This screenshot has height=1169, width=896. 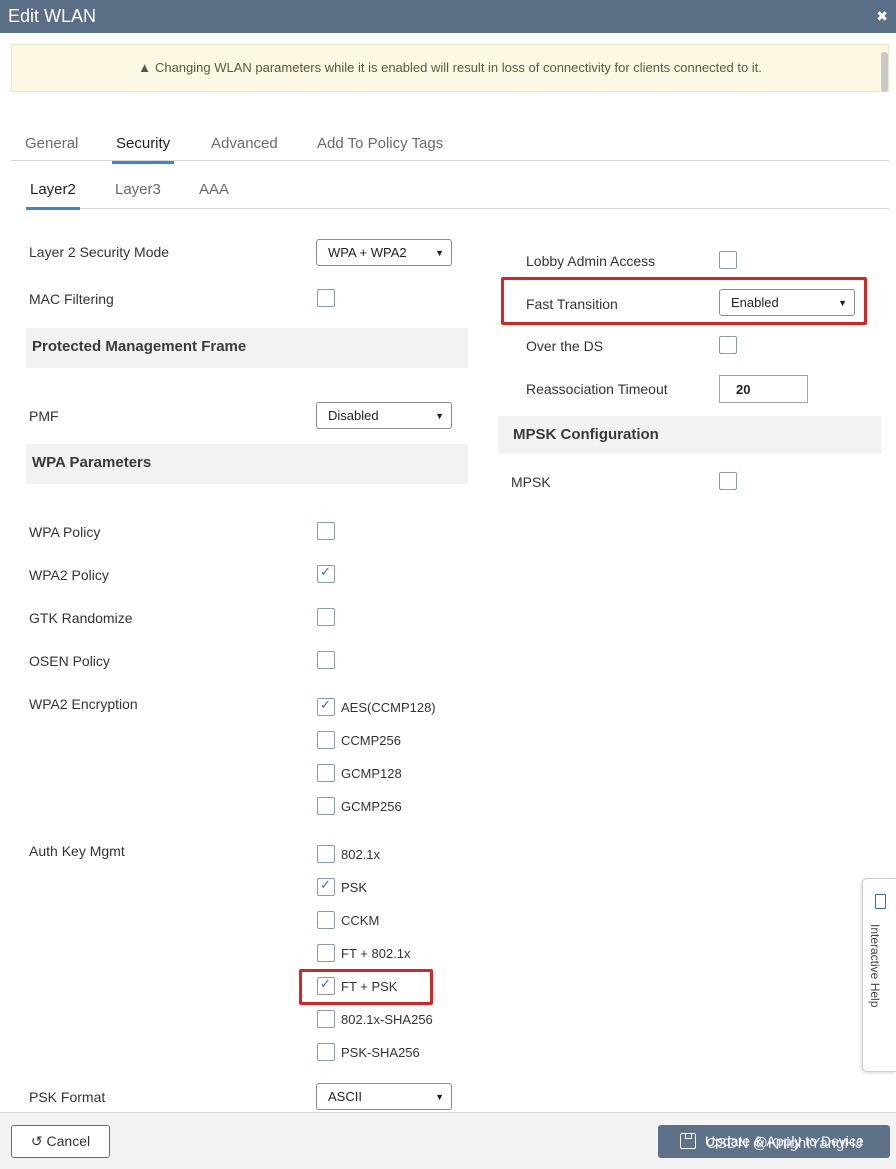 What do you see at coordinates (388, 707) in the screenshot?
I see `encryption-option-label: AES(CCMP128)` at bounding box center [388, 707].